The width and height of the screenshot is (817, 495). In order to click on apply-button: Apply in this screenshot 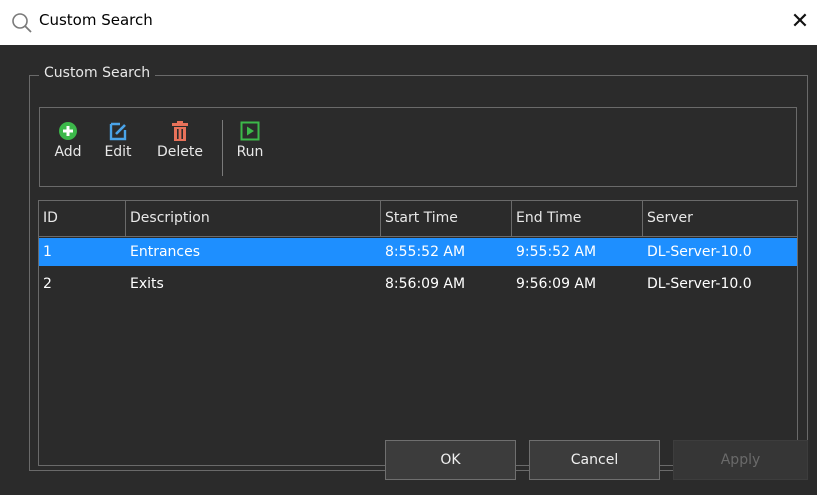, I will do `click(740, 460)`.